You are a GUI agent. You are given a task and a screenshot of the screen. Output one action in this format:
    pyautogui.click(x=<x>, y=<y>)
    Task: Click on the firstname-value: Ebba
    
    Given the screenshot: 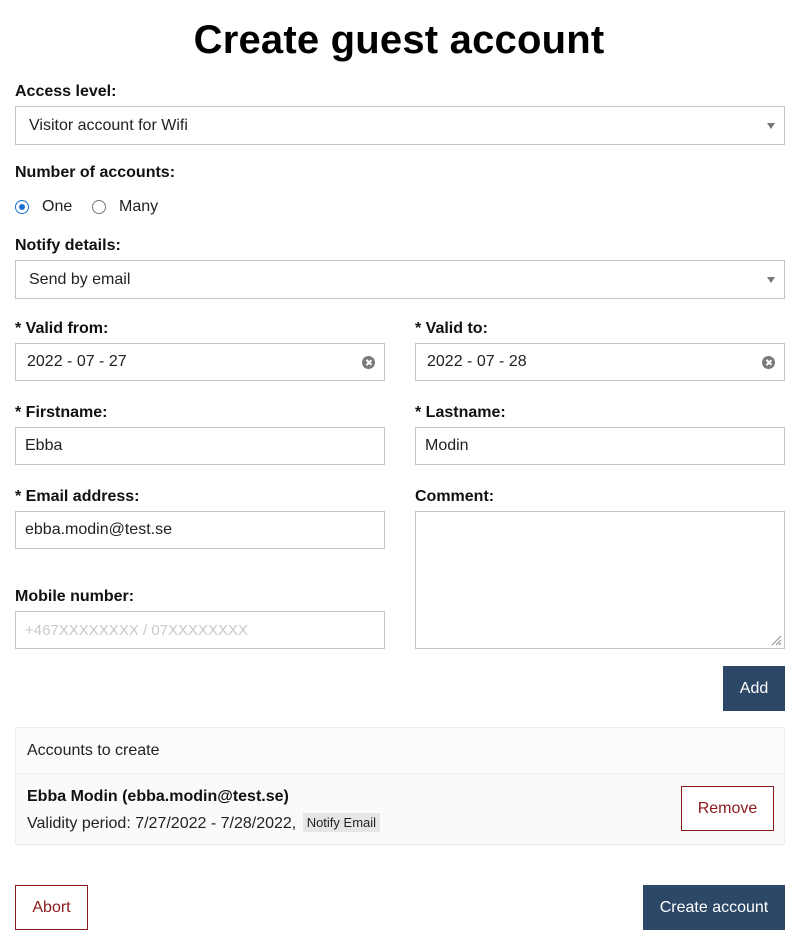 What is the action you would take?
    pyautogui.click(x=44, y=445)
    